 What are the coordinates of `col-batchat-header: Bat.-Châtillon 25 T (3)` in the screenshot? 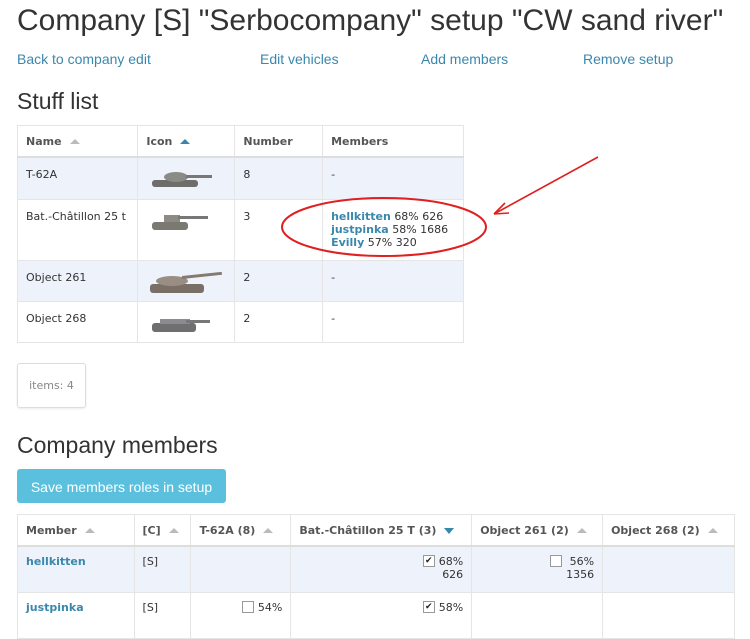 It's located at (381, 530).